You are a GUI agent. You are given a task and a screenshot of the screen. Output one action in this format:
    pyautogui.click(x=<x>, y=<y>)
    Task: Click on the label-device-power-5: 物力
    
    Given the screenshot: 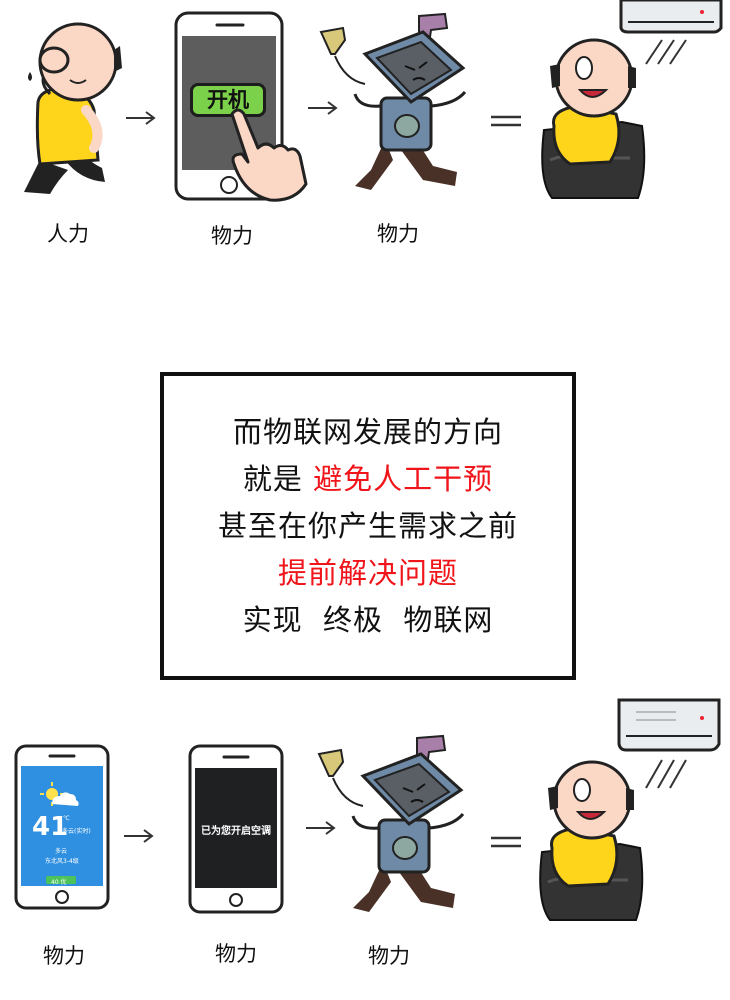 What is the action you would take?
    pyautogui.click(x=389, y=956)
    